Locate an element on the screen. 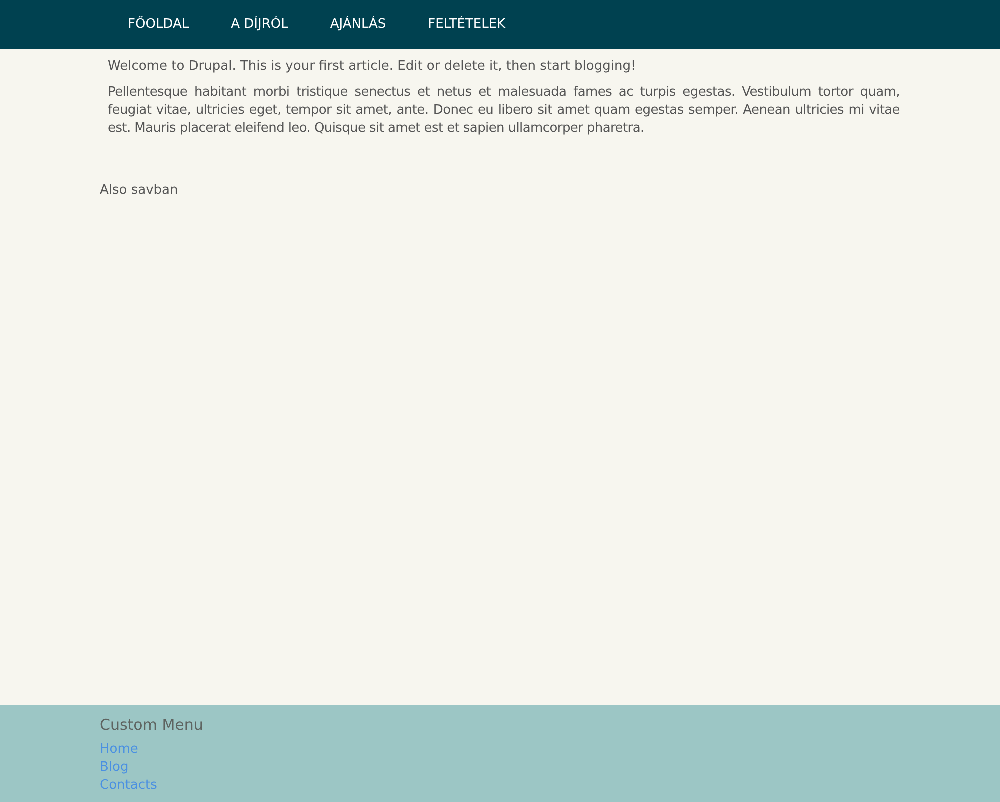 The width and height of the screenshot is (1000, 802). nav-link: A DÍJRÓL is located at coordinates (260, 24).